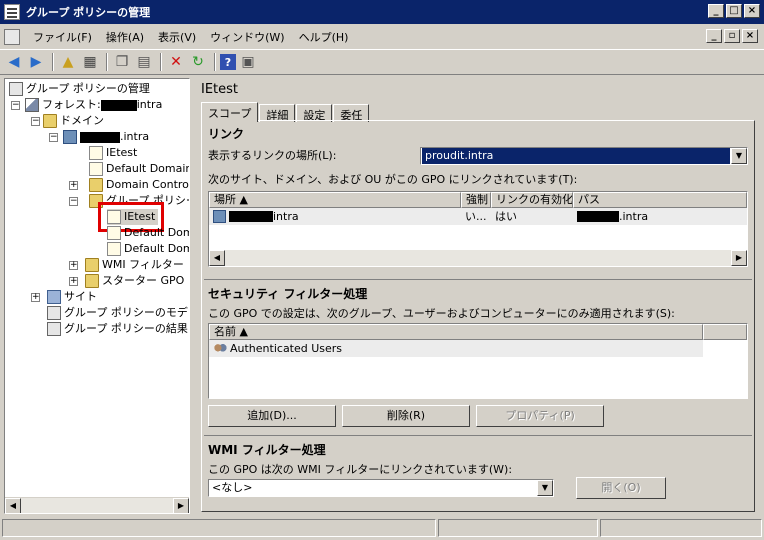 This screenshot has height=540, width=764. Describe the element at coordinates (752, 11) in the screenshot. I see `close-button: ×` at that location.